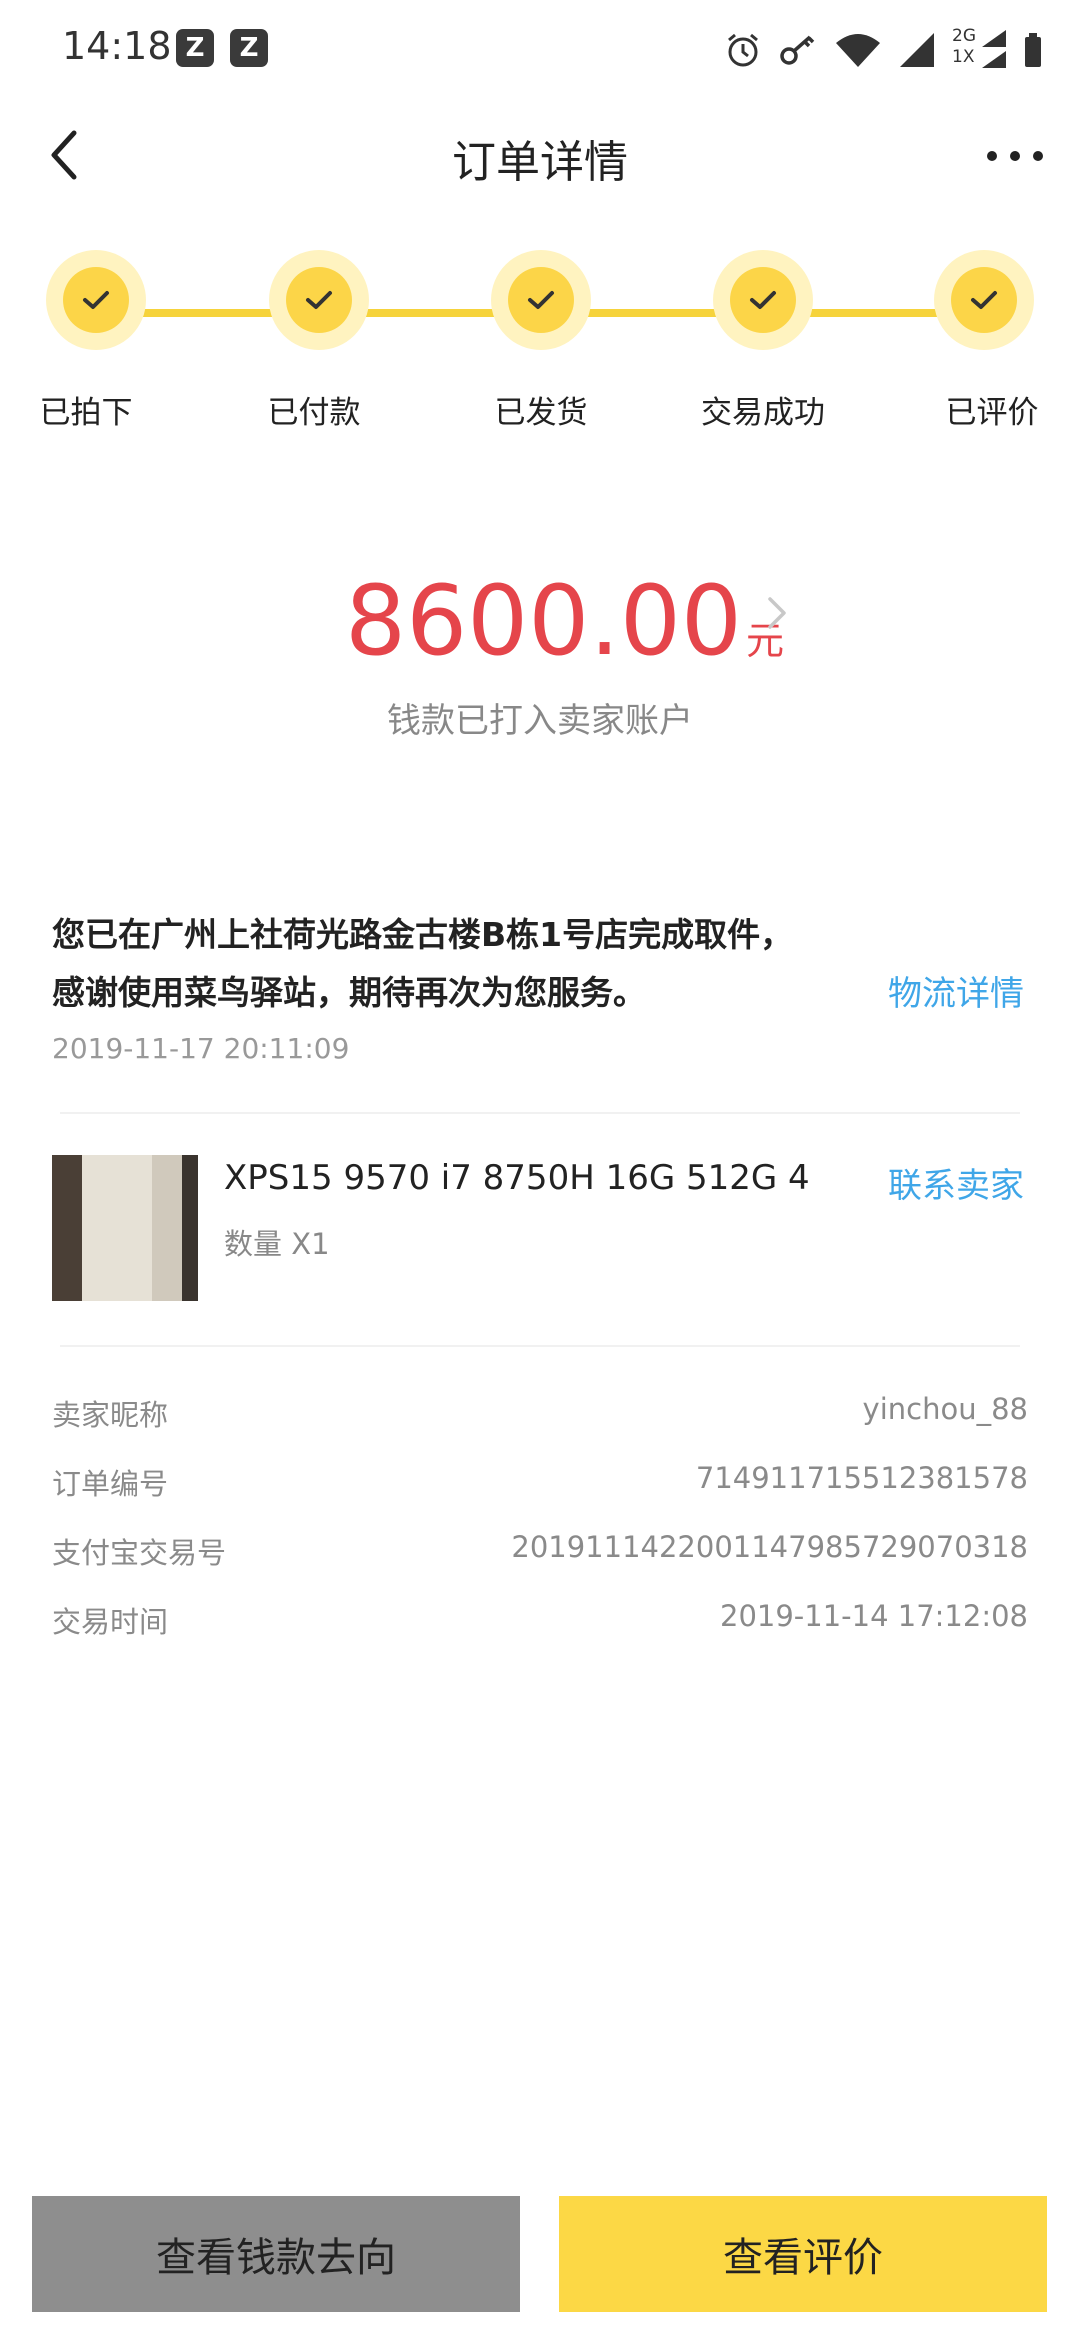 This screenshot has height=2340, width=1080. I want to click on info-label: 交易时间, so click(110, 1622).